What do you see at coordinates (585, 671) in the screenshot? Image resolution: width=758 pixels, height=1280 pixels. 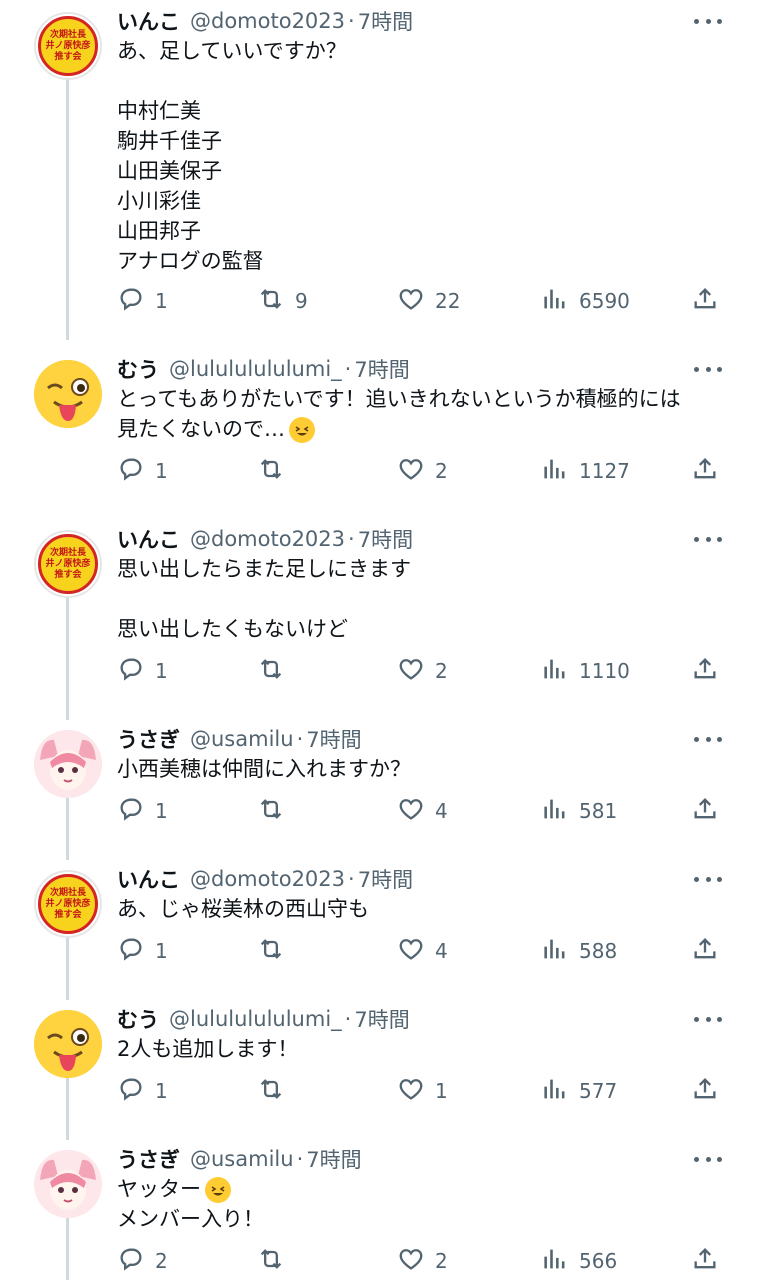 I see `views-button: 1110` at bounding box center [585, 671].